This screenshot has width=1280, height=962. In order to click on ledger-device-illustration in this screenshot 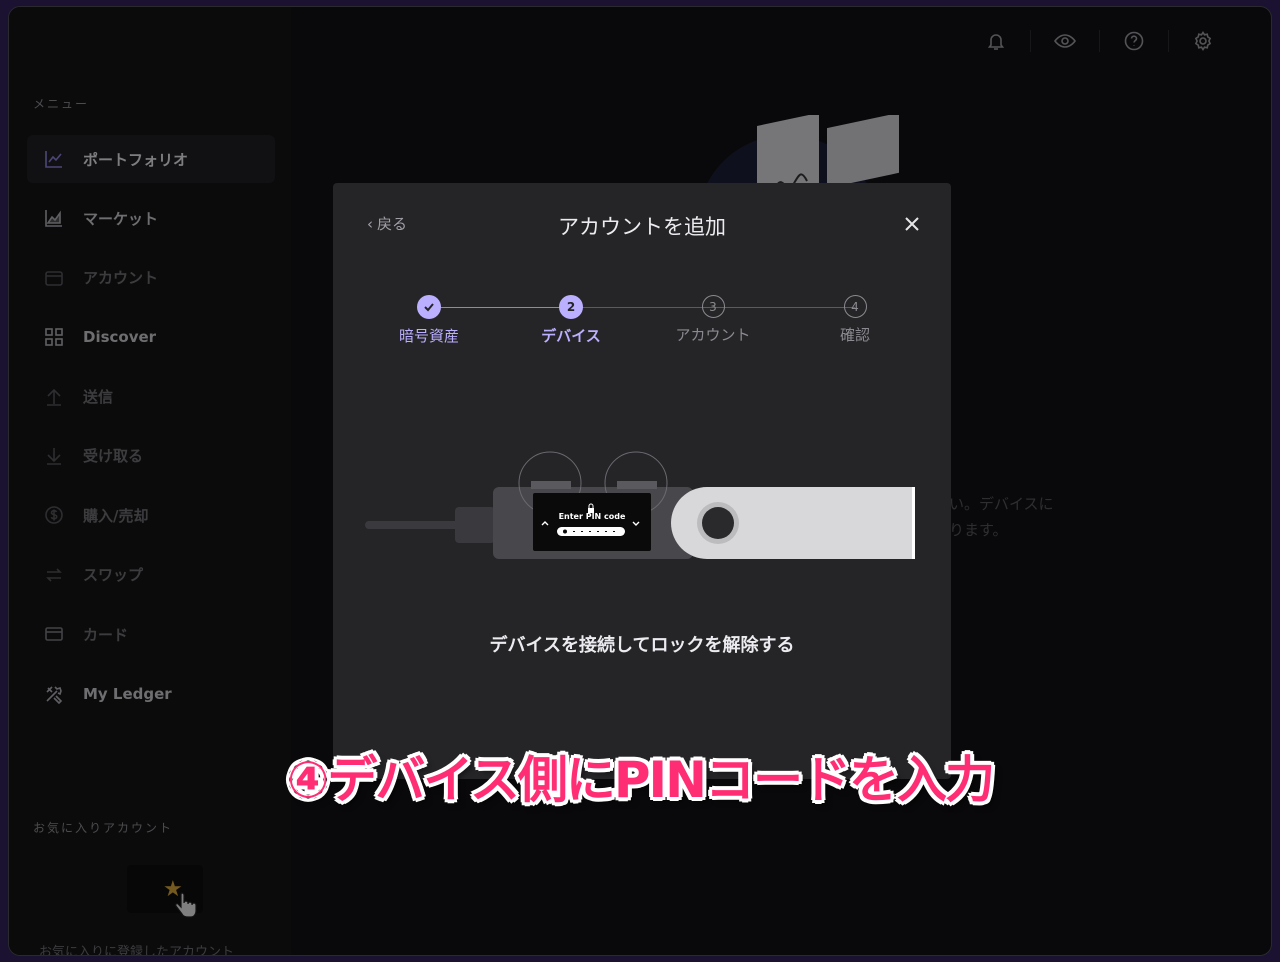, I will do `click(640, 505)`.